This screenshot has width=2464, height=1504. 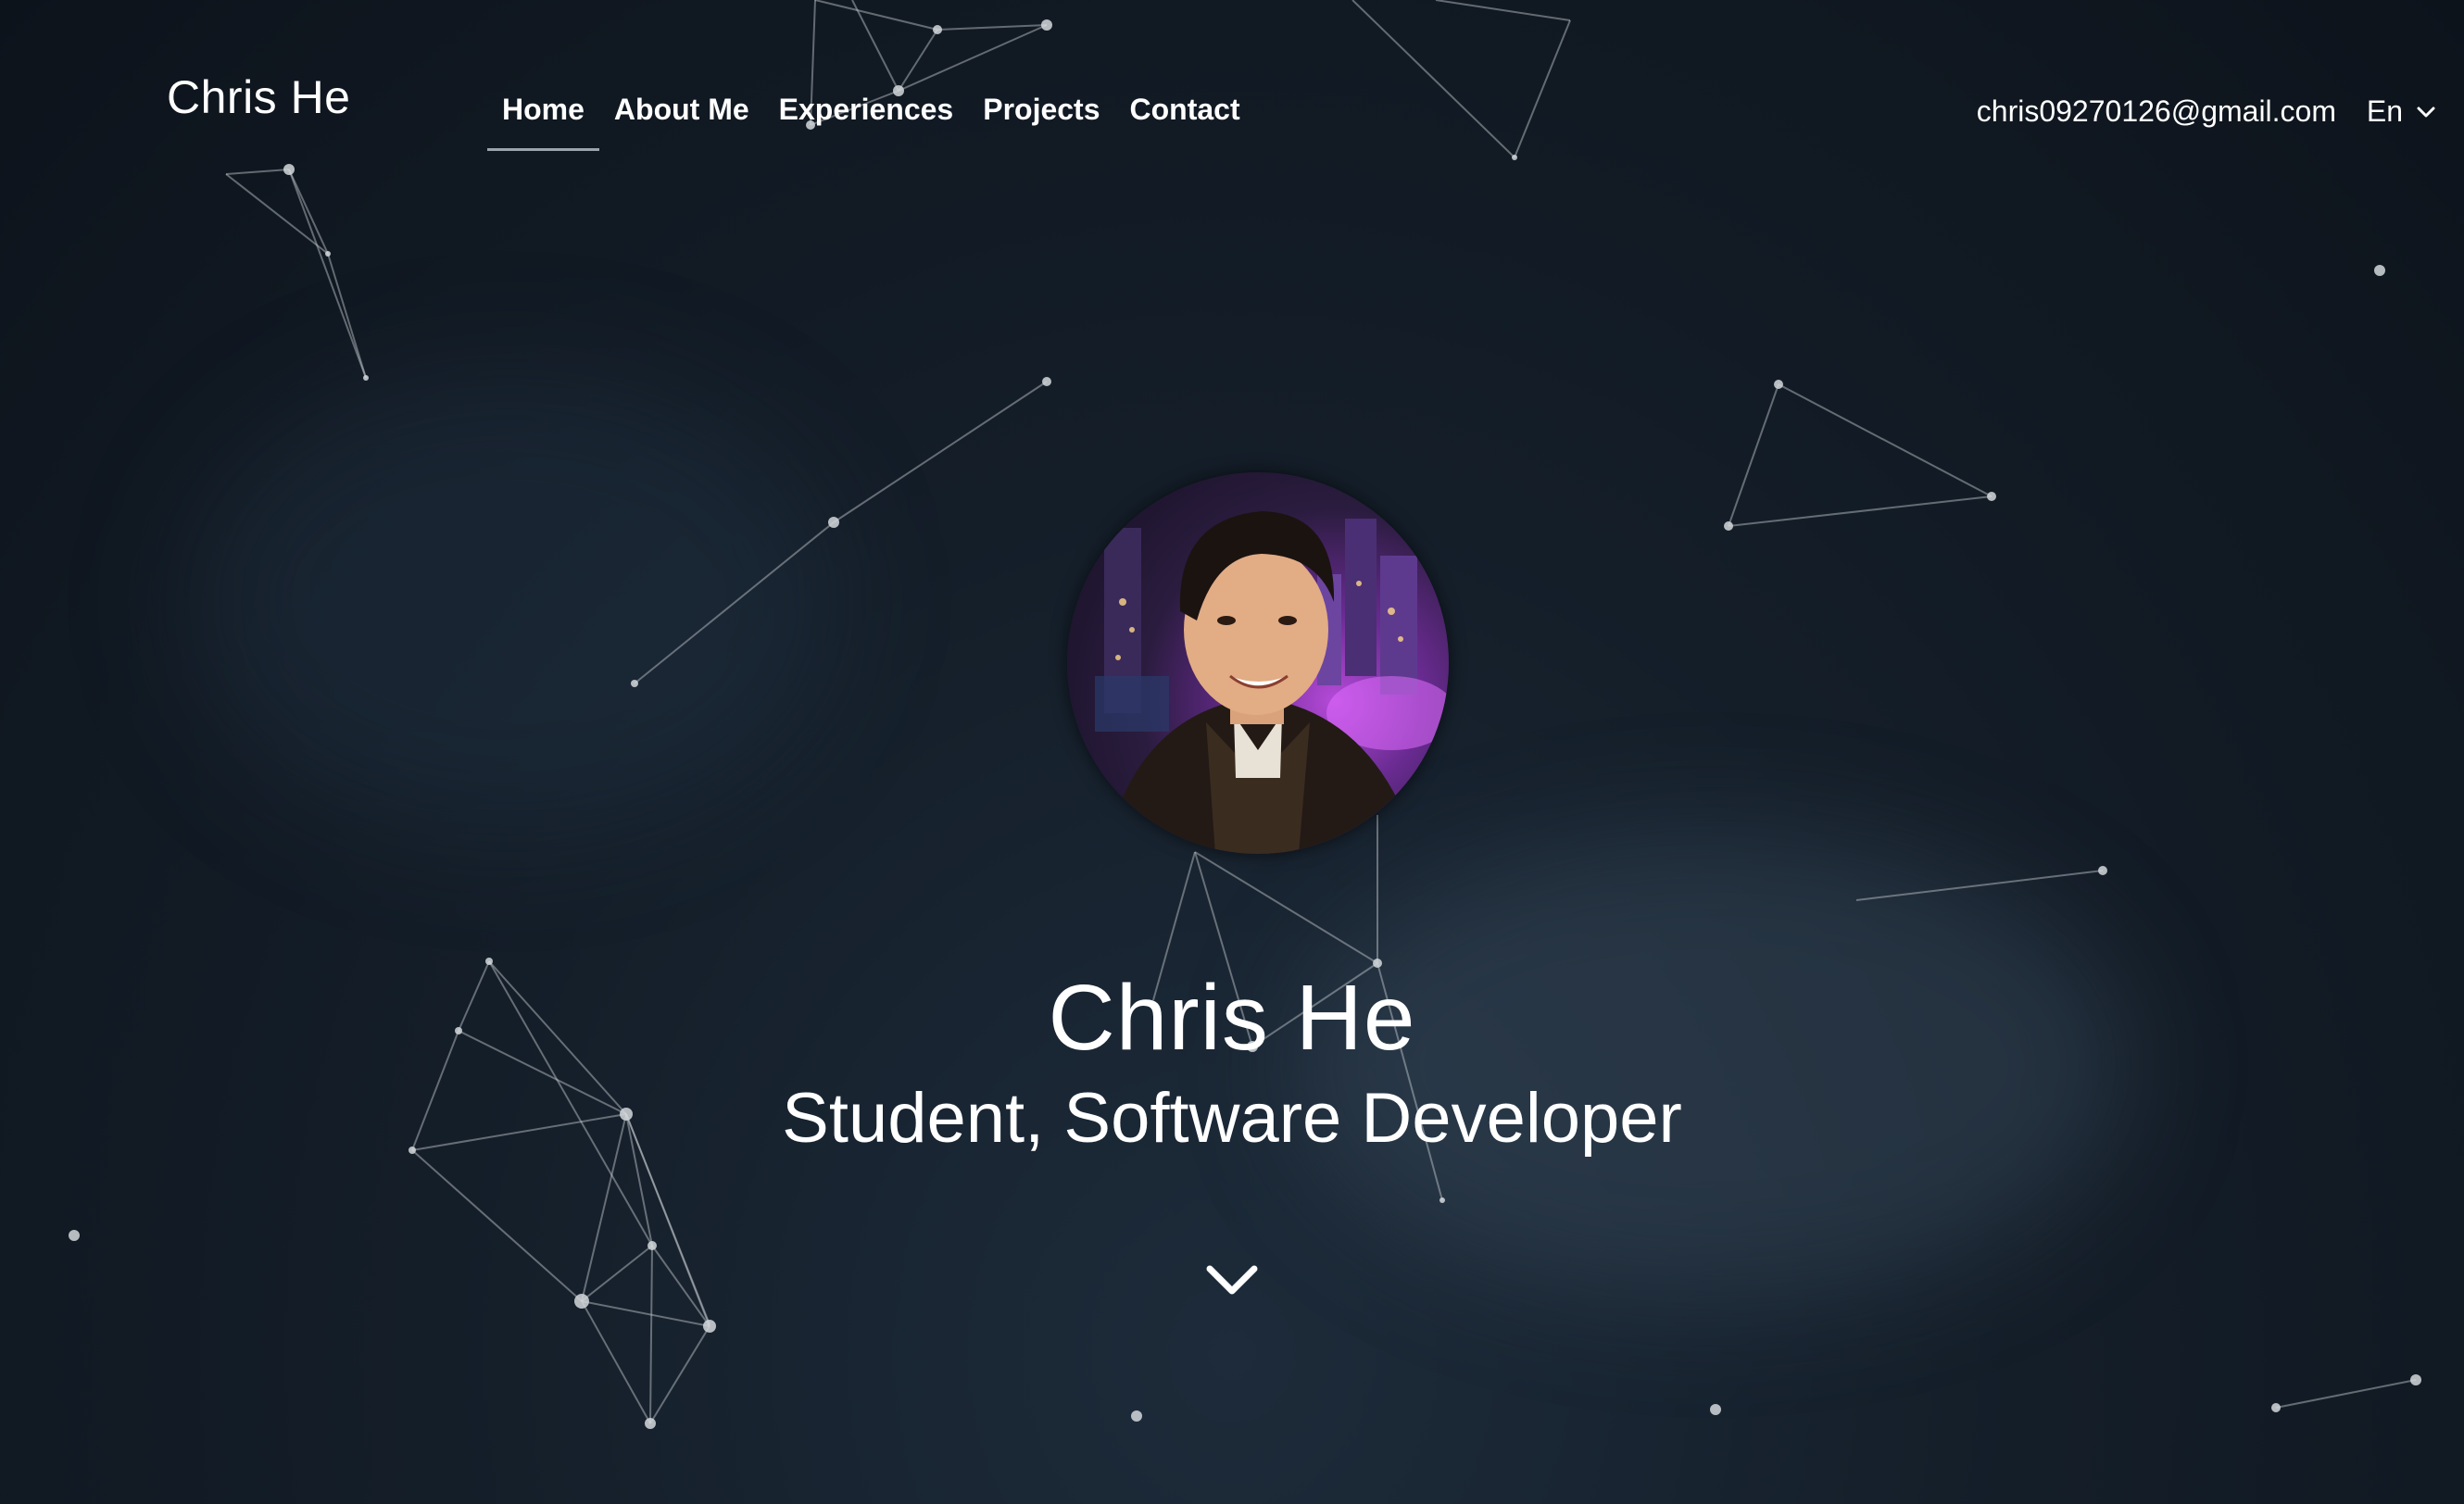 I want to click on profile-photo, so click(x=1272, y=682).